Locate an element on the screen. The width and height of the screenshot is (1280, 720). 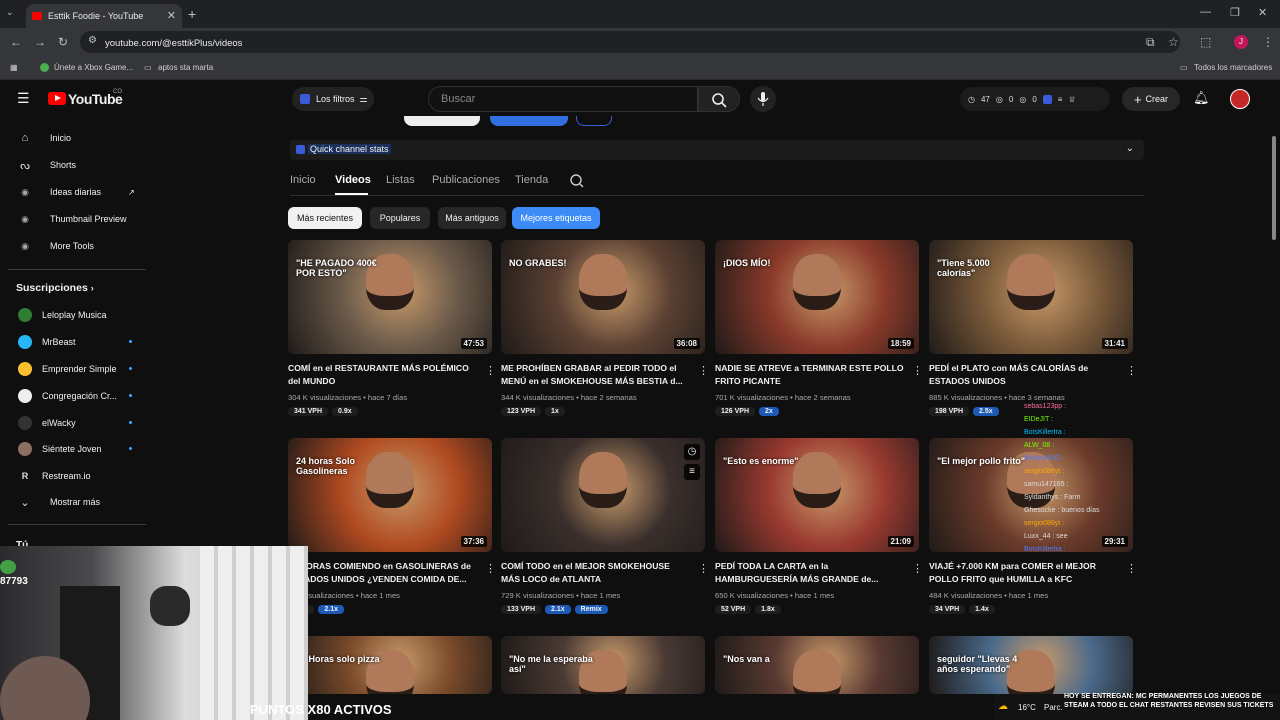
join-button is located at coordinates (529, 121).